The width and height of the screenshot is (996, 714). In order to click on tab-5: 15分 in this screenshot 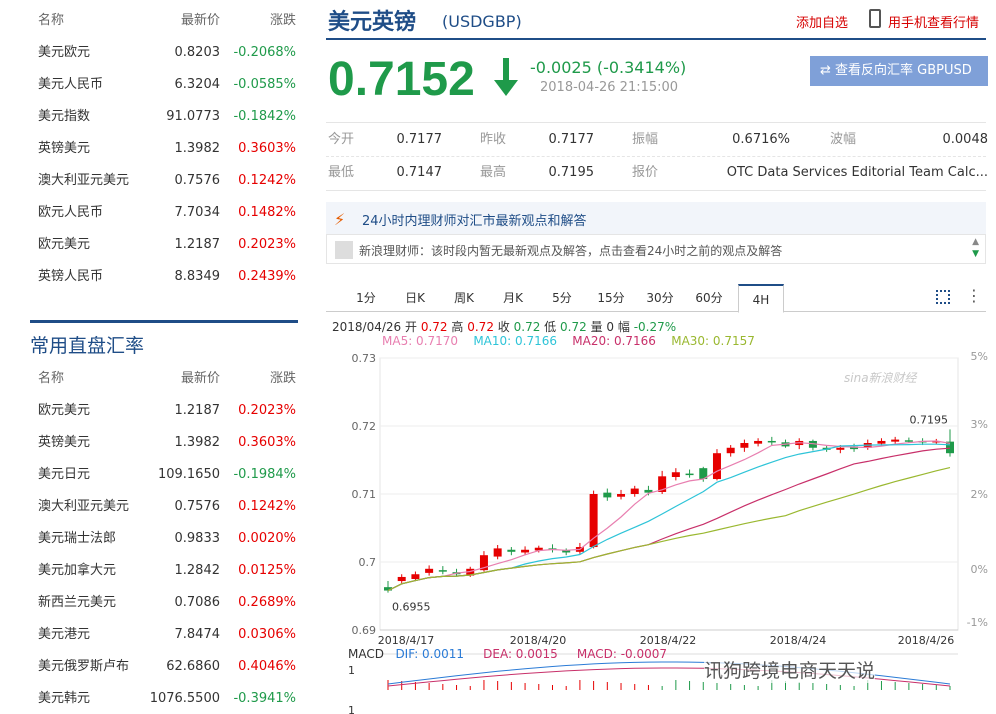, I will do `click(611, 298)`.